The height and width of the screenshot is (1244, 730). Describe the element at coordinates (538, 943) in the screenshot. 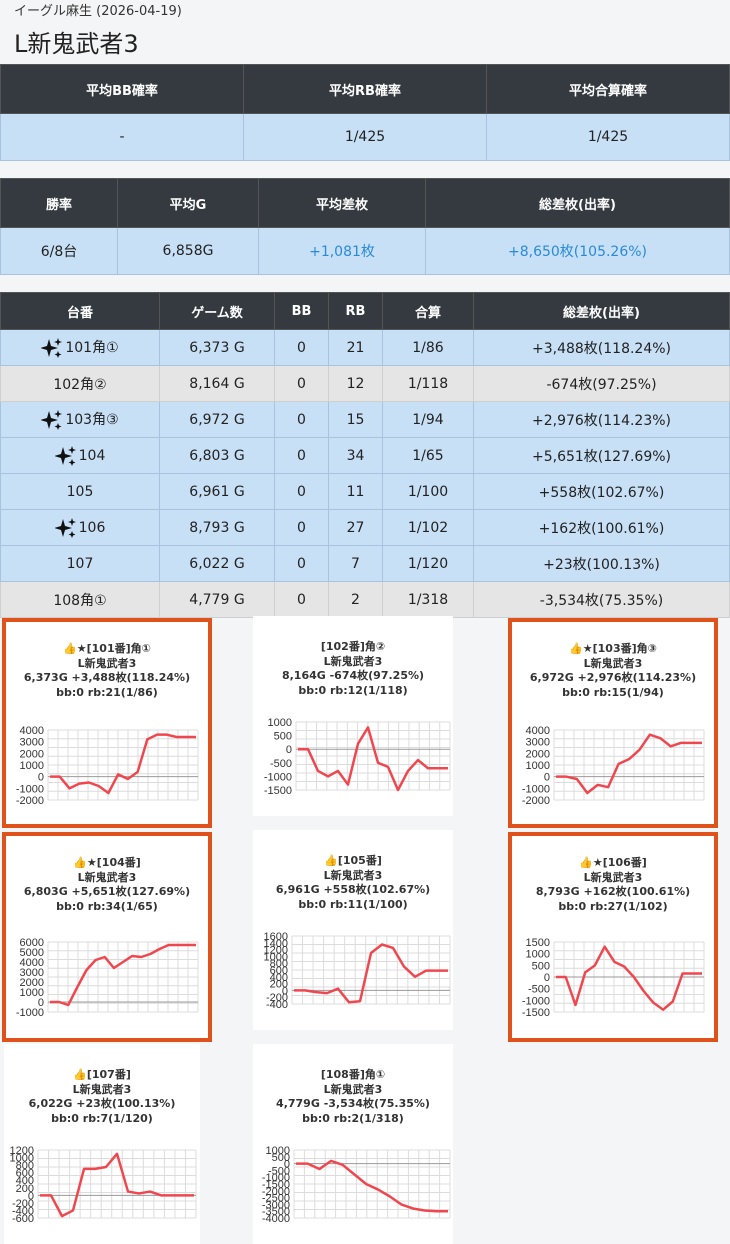

I see `y-tick-label: 1500` at that location.